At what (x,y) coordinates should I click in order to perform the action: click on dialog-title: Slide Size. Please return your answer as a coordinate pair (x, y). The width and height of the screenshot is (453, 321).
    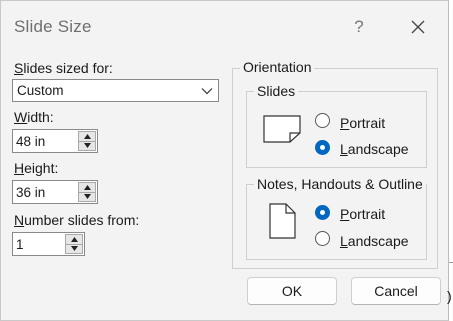
    Looking at the image, I should click on (53, 26).